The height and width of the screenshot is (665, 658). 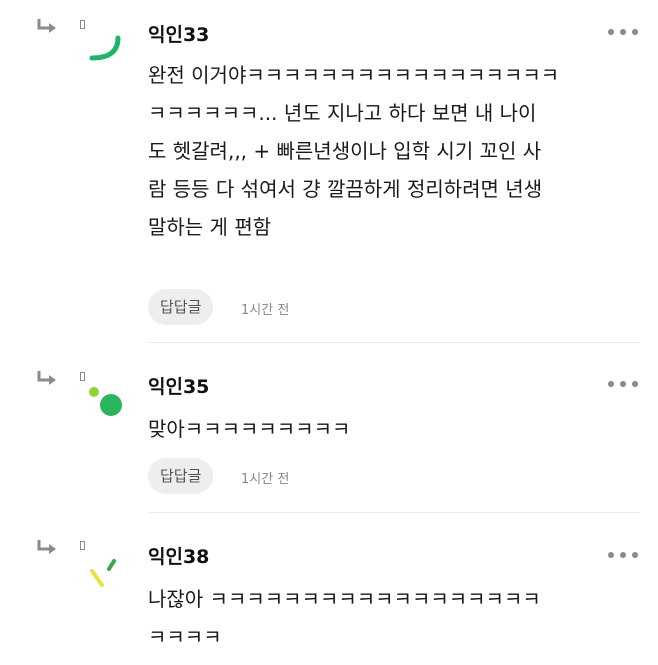 What do you see at coordinates (178, 385) in the screenshot?
I see `comment-nickname: 익인35` at bounding box center [178, 385].